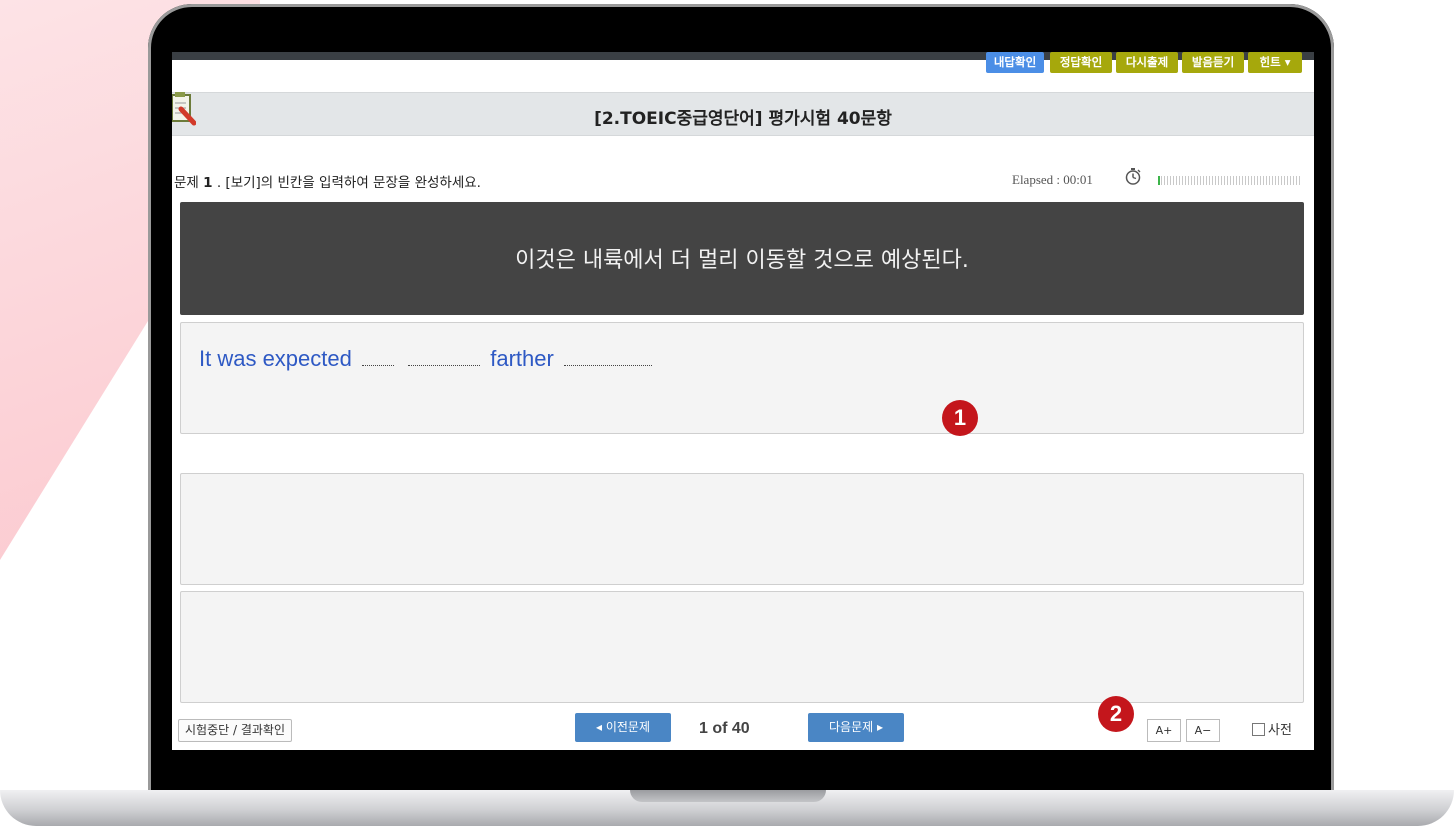 The width and height of the screenshot is (1454, 832). What do you see at coordinates (1229, 180) in the screenshot?
I see `time-progress-bar` at bounding box center [1229, 180].